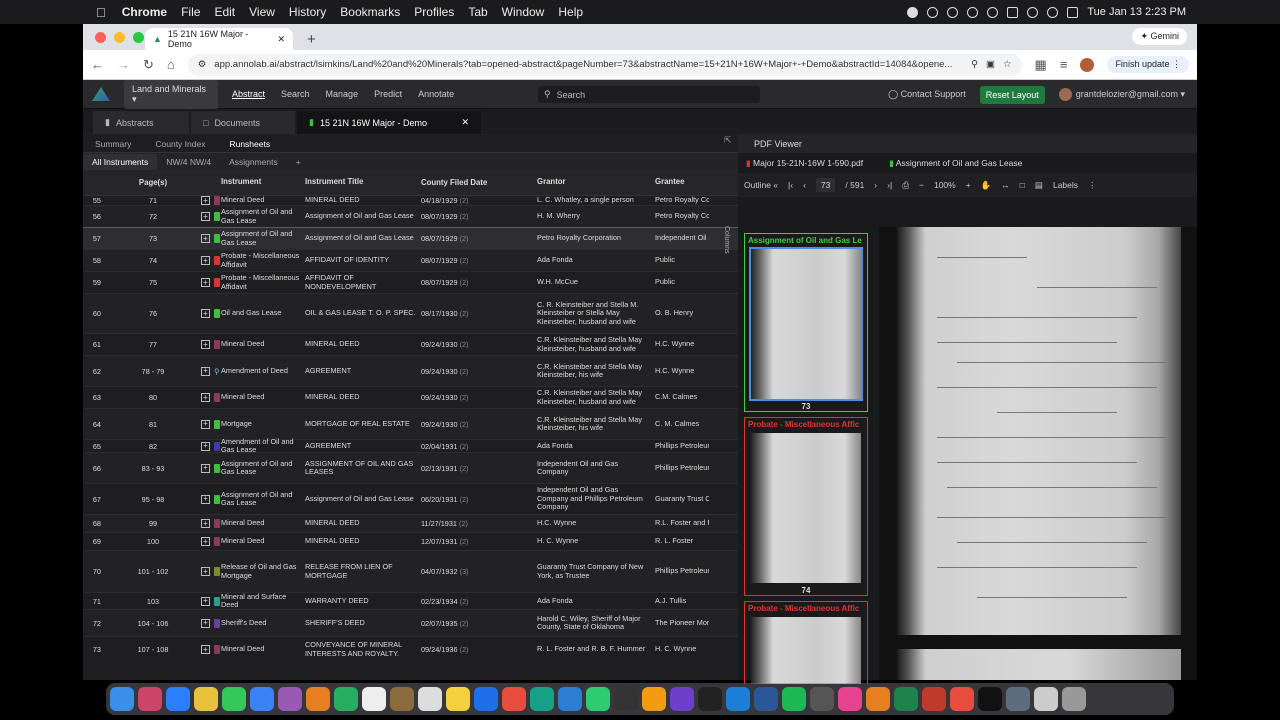  I want to click on finder-icon, so click(122, 699).